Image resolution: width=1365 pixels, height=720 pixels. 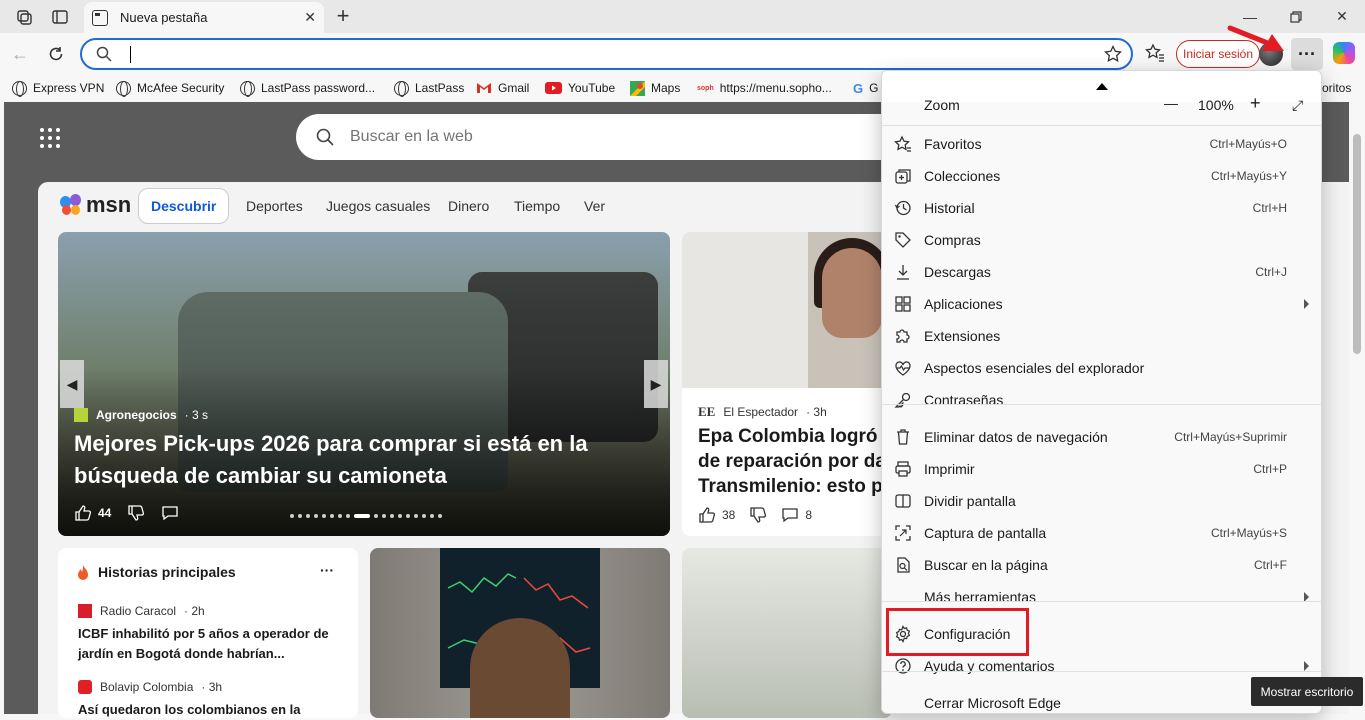 What do you see at coordinates (1101, 671) in the screenshot?
I see `menu-separator` at bounding box center [1101, 671].